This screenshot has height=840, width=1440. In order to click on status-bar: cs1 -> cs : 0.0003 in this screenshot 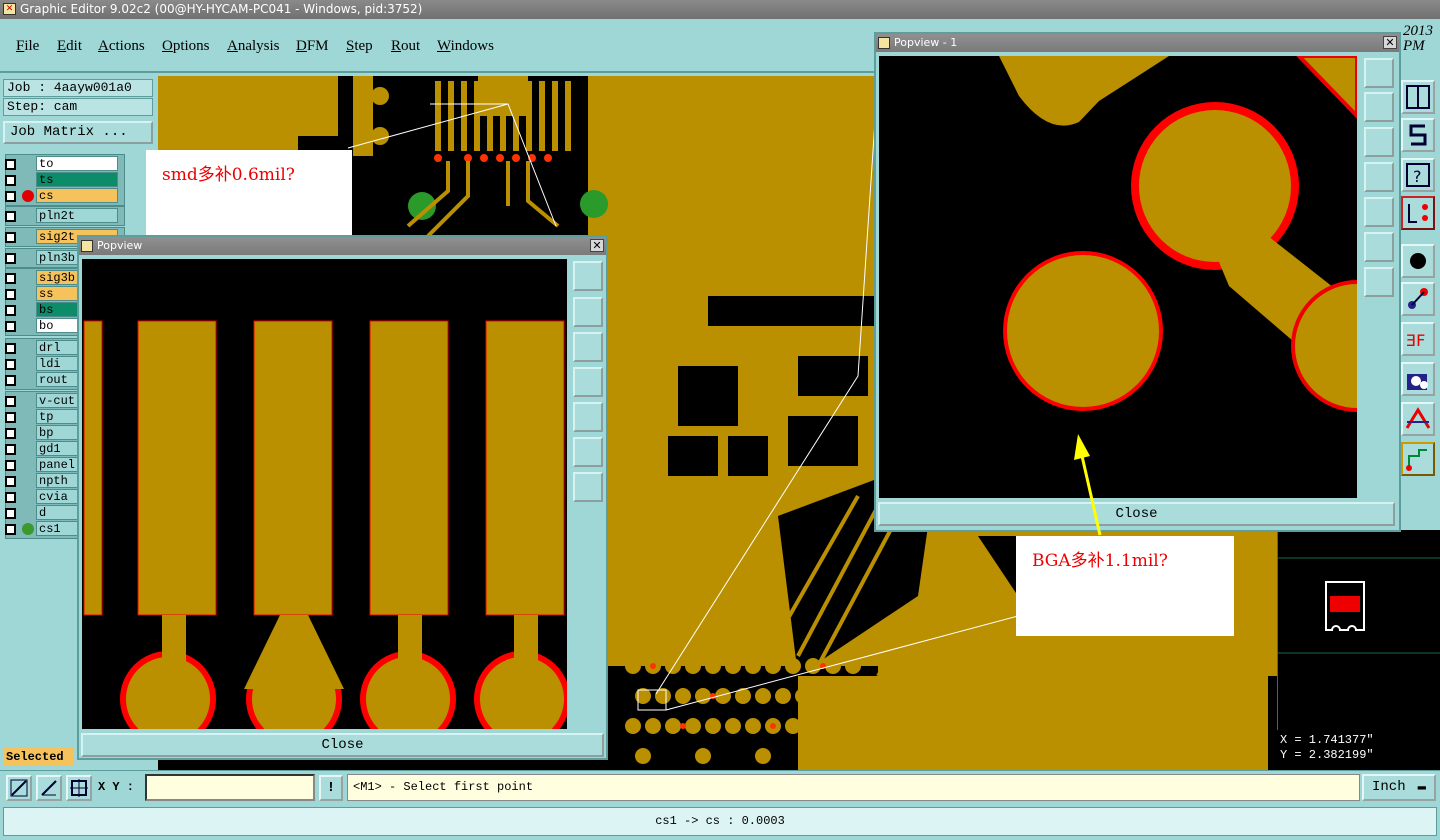, I will do `click(720, 821)`.